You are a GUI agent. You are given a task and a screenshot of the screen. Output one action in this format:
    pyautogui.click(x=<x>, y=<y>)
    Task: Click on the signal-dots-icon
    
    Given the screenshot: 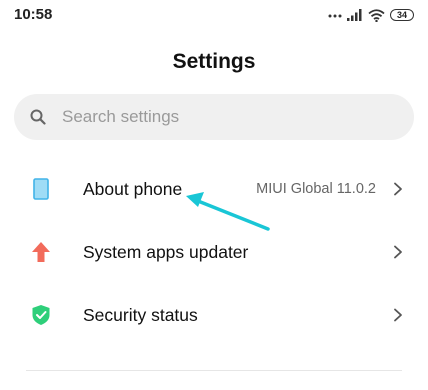 What is the action you would take?
    pyautogui.click(x=335, y=16)
    